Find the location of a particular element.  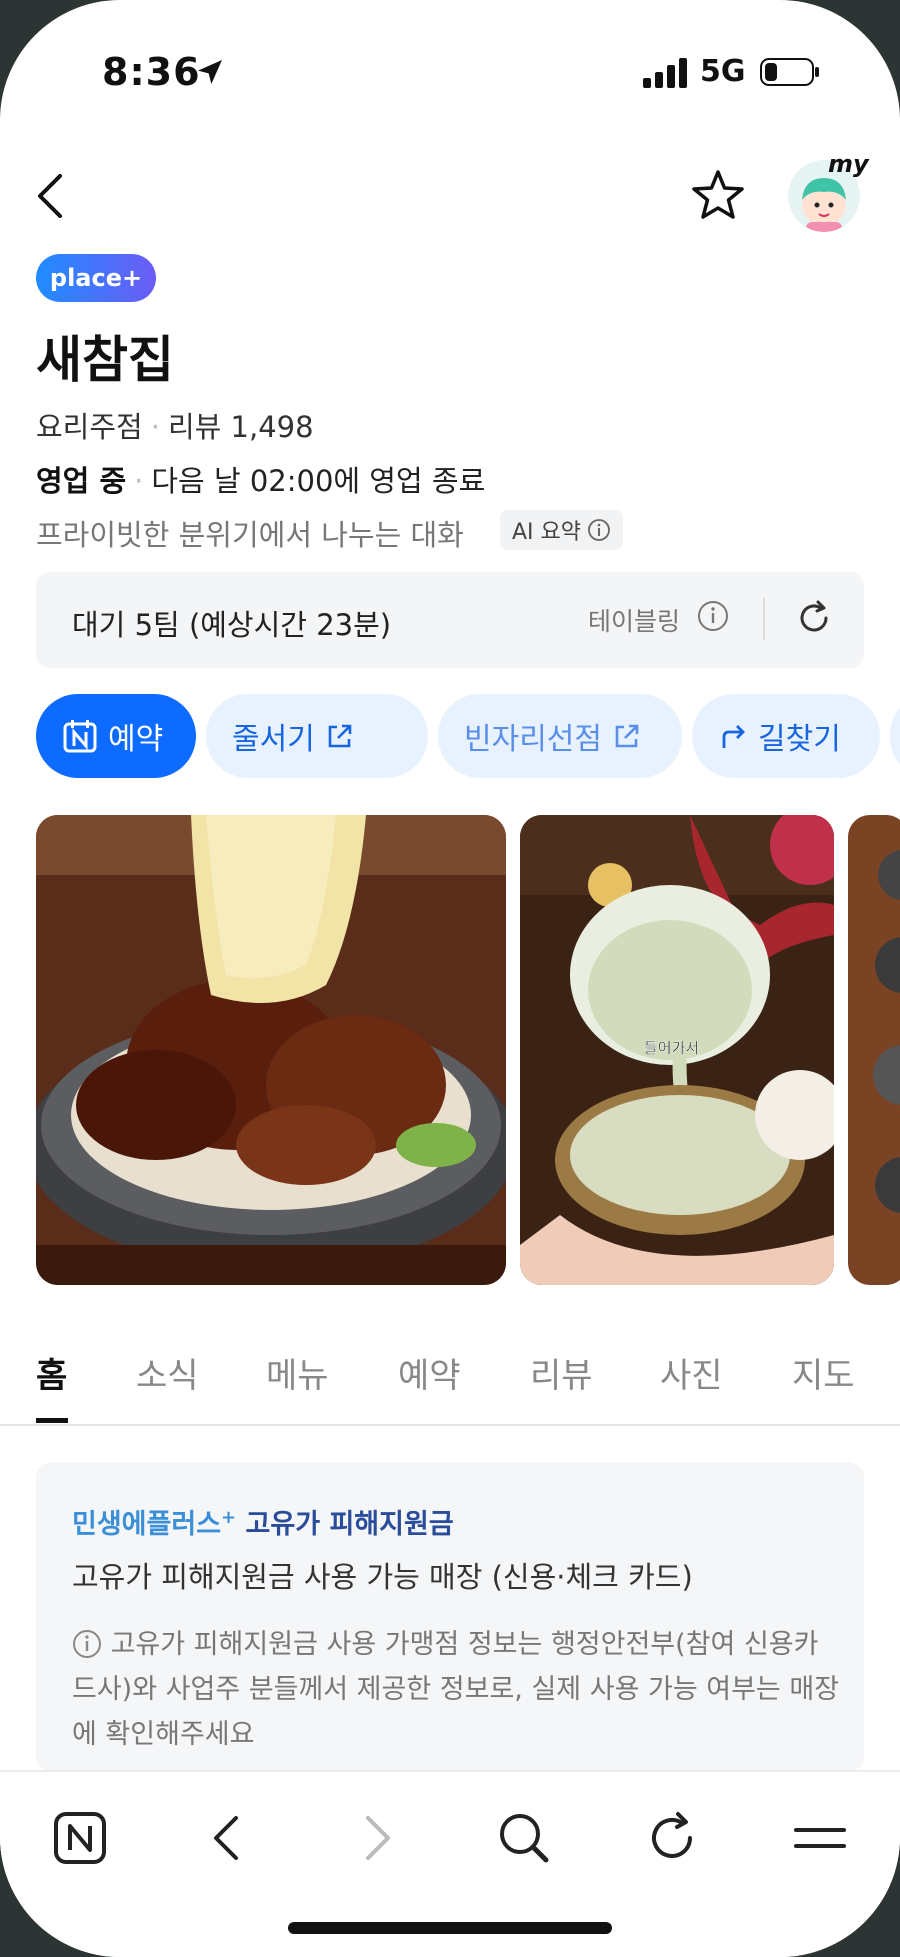

back-button is located at coordinates (52, 196).